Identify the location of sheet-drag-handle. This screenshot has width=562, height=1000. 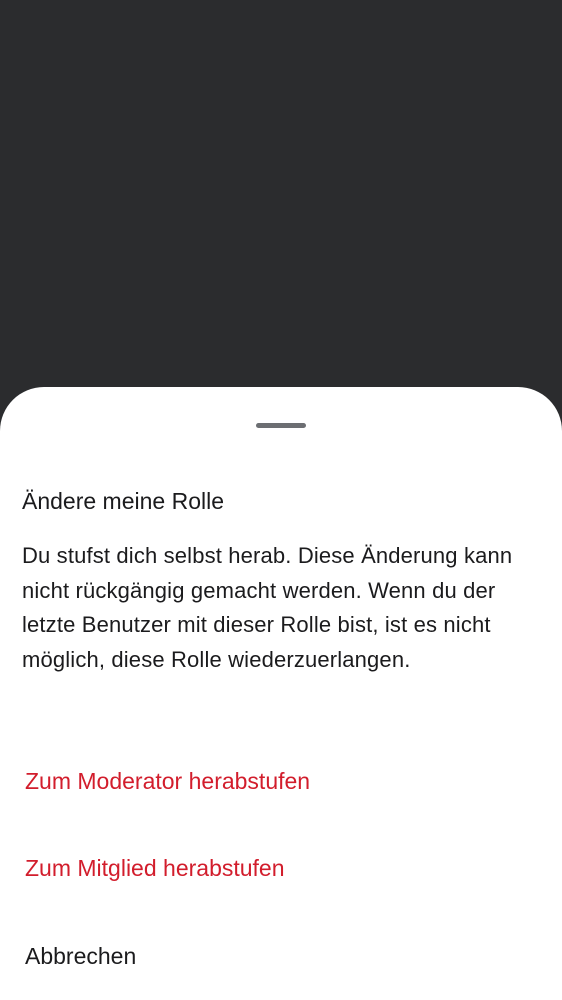
(281, 425).